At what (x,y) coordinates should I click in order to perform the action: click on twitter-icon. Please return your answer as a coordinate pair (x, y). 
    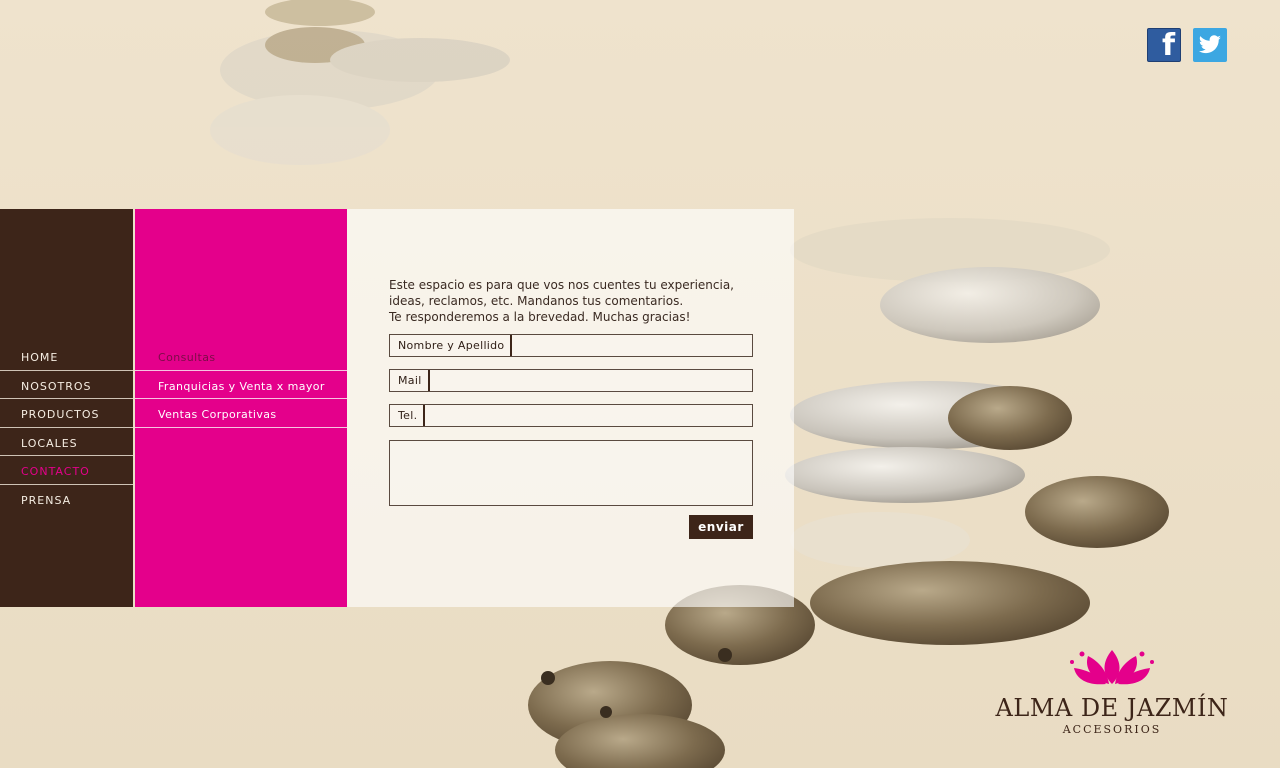
    Looking at the image, I should click on (1210, 45).